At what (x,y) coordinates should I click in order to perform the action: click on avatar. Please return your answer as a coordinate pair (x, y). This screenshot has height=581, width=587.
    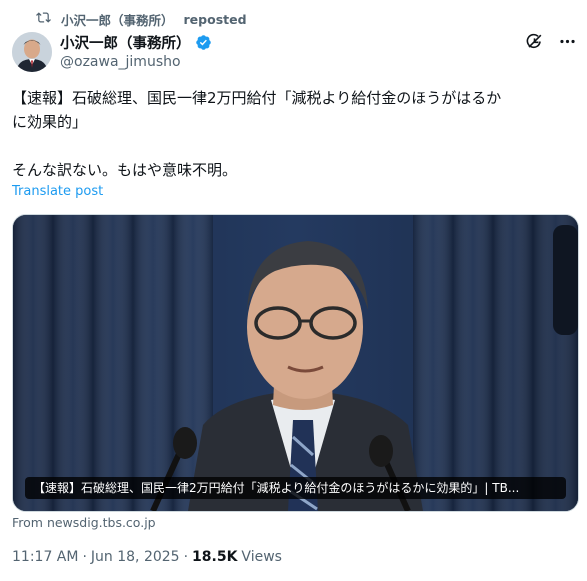
    Looking at the image, I should click on (32, 52).